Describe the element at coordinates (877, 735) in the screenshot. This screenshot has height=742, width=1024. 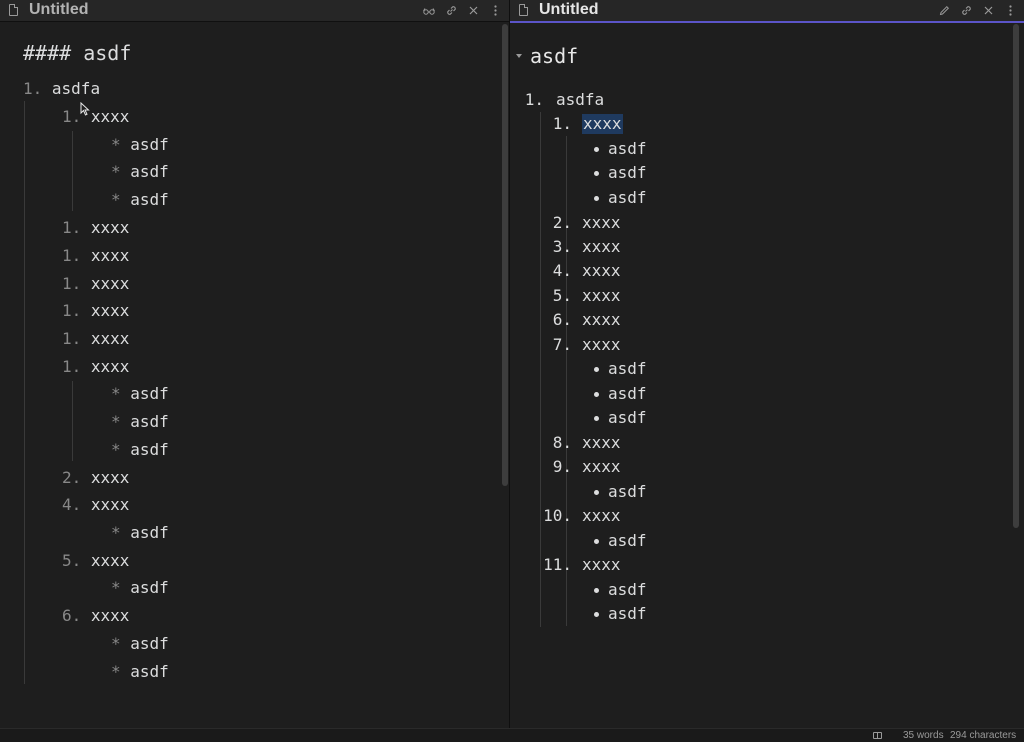
I see `reading-mode-icon` at that location.